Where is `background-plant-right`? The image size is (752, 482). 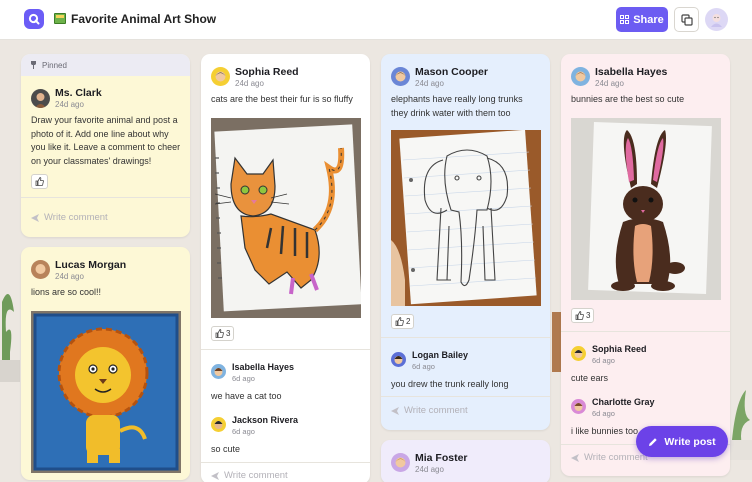
background-plant-right is located at coordinates (740, 425).